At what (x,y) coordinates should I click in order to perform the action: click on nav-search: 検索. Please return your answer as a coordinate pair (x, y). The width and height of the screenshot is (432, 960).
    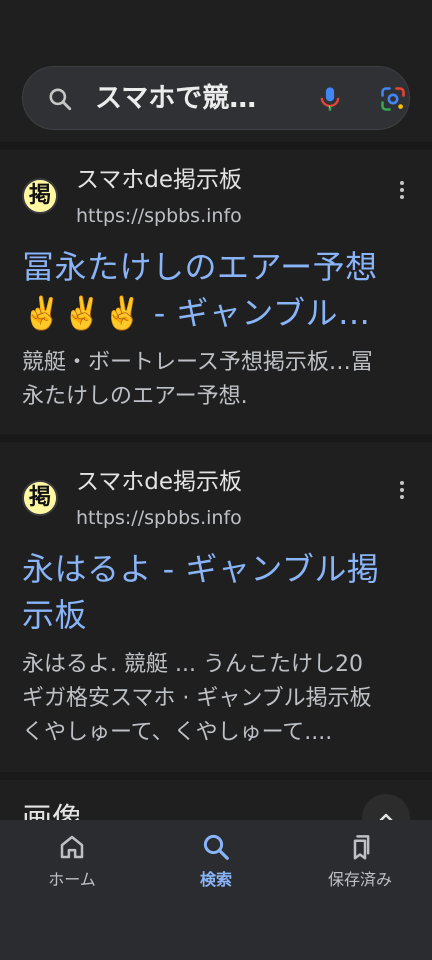
    Looking at the image, I should click on (216, 870).